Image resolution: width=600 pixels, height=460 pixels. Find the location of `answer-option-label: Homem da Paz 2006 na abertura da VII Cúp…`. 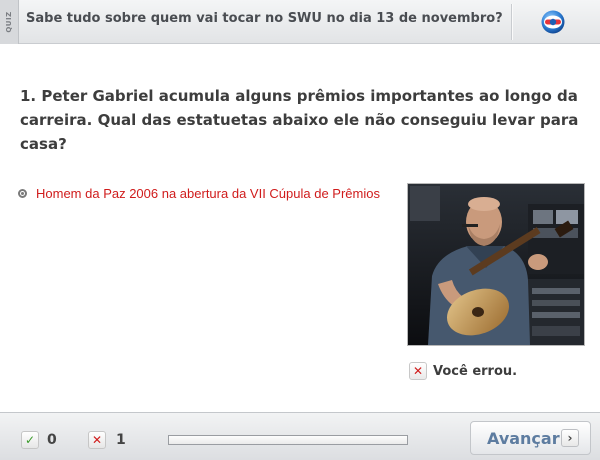

answer-option-label: Homem da Paz 2006 na abertura da VII Cúp… is located at coordinates (208, 193).